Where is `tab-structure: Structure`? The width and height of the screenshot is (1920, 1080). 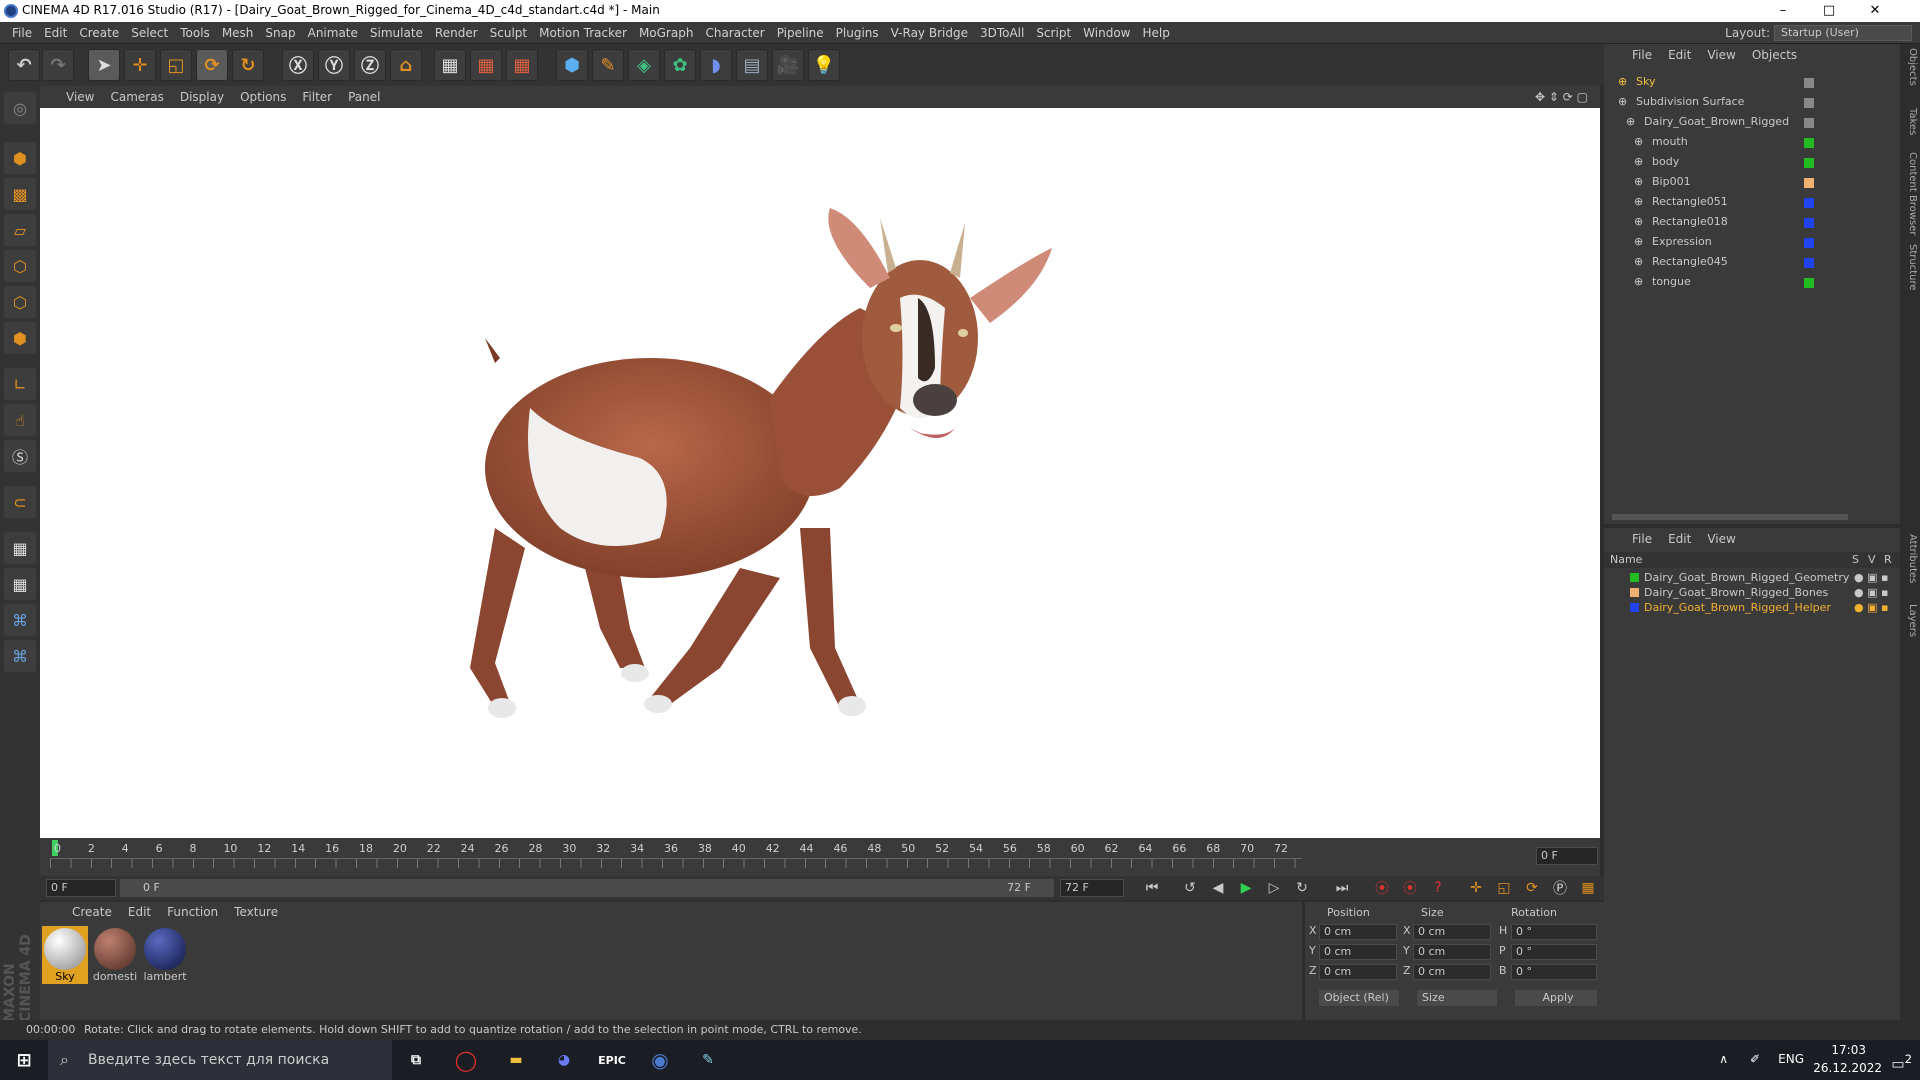 tab-structure: Structure is located at coordinates (1910, 267).